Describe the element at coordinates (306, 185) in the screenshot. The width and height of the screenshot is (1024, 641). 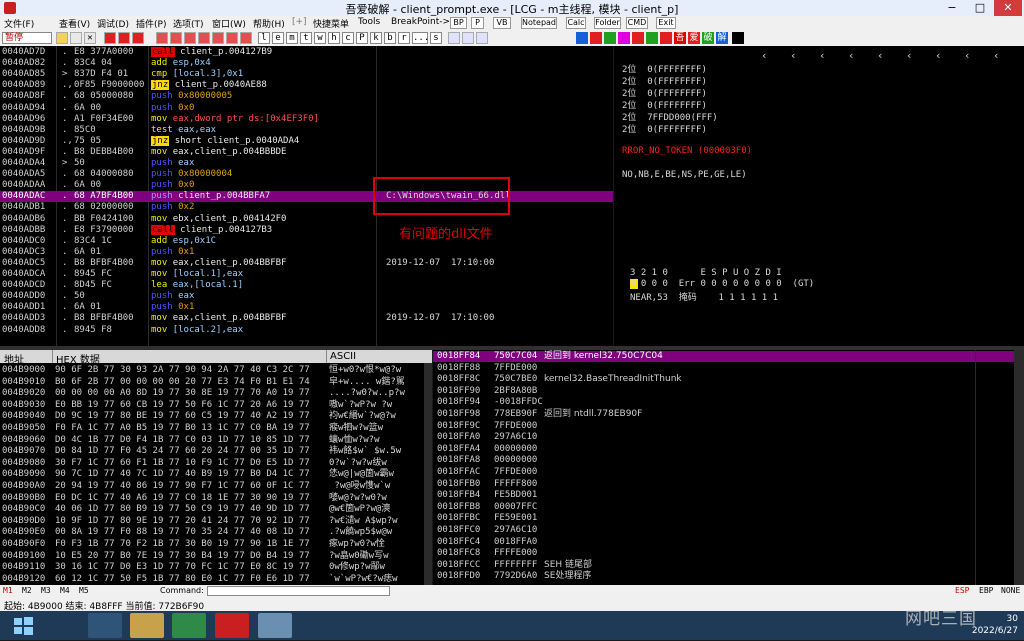
I see `disasm-row: 0040ADAA. 6A 00 push 0x0` at that location.